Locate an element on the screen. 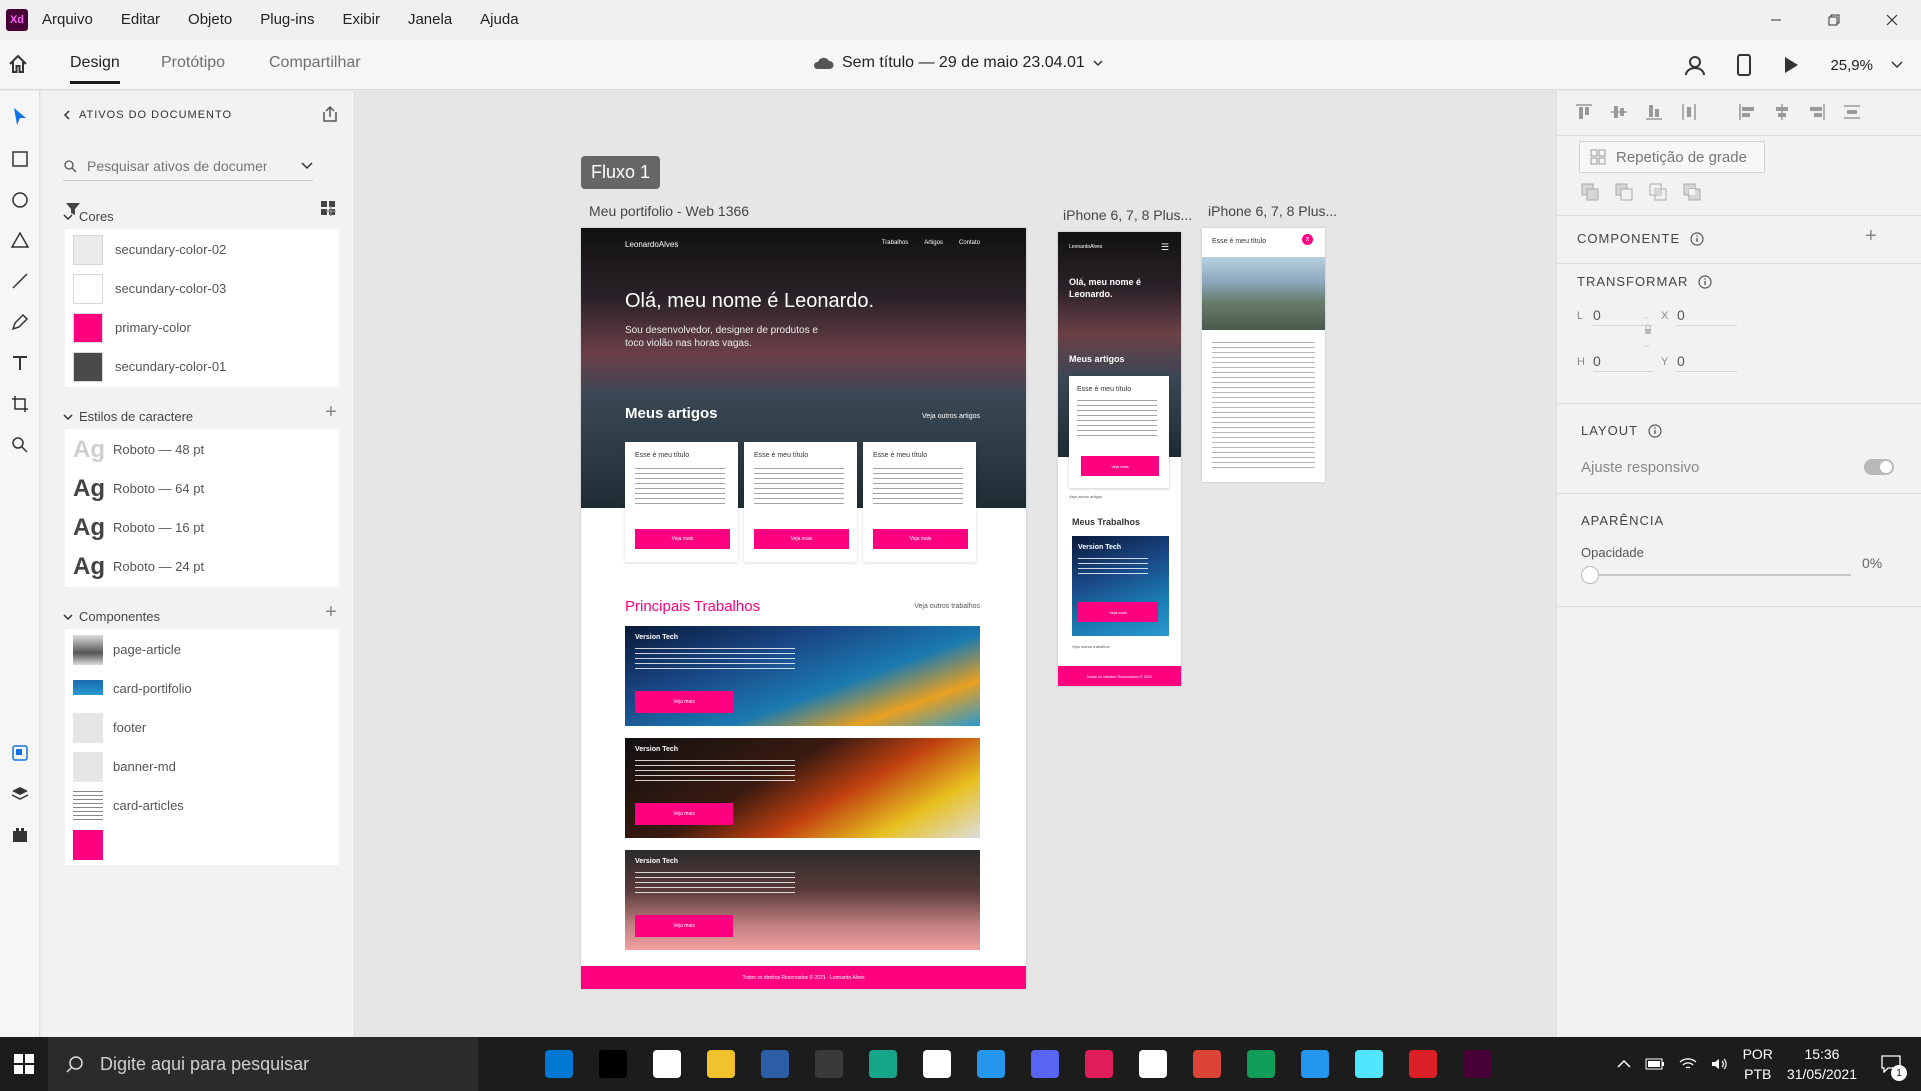 The image size is (1921, 1091). align-middle-button is located at coordinates (1619, 112).